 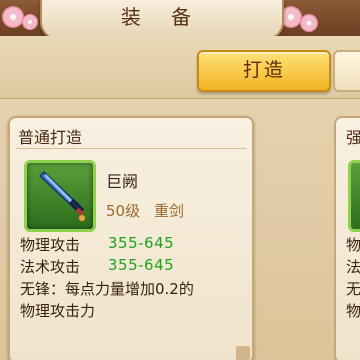 What do you see at coordinates (353, 267) in the screenshot?
I see `stat-label-peek: 法` at bounding box center [353, 267].